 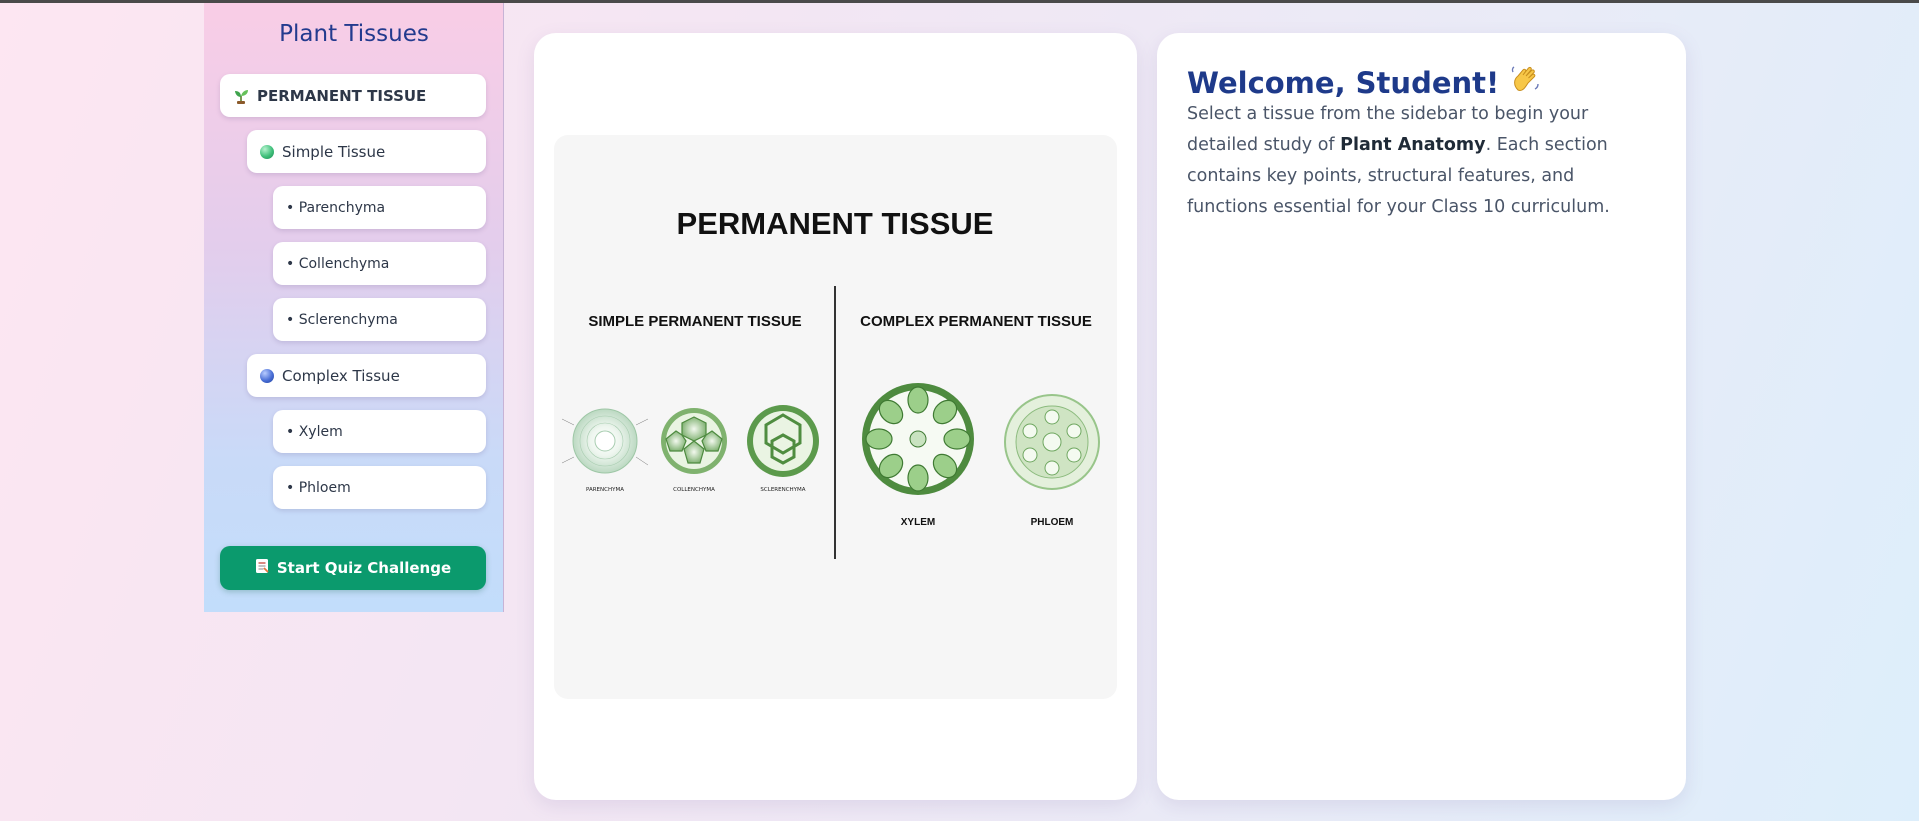 I want to click on quiz-button-label: Start Quiz Challenge, so click(x=364, y=568).